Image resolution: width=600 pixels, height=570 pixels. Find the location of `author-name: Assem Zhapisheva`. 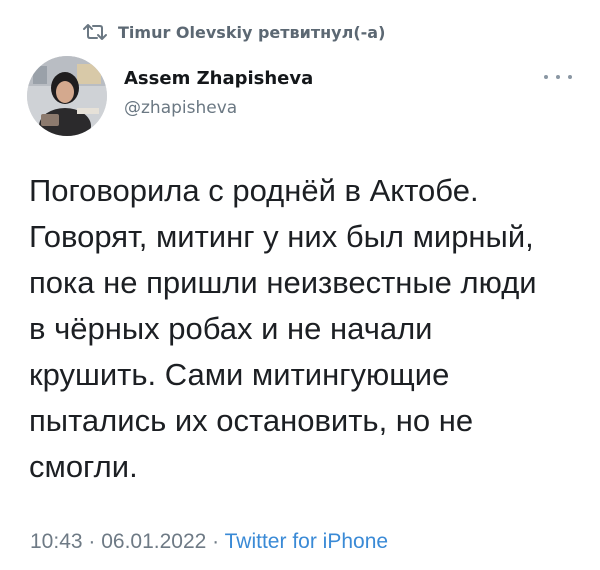

author-name: Assem Zhapisheva is located at coordinates (218, 78).